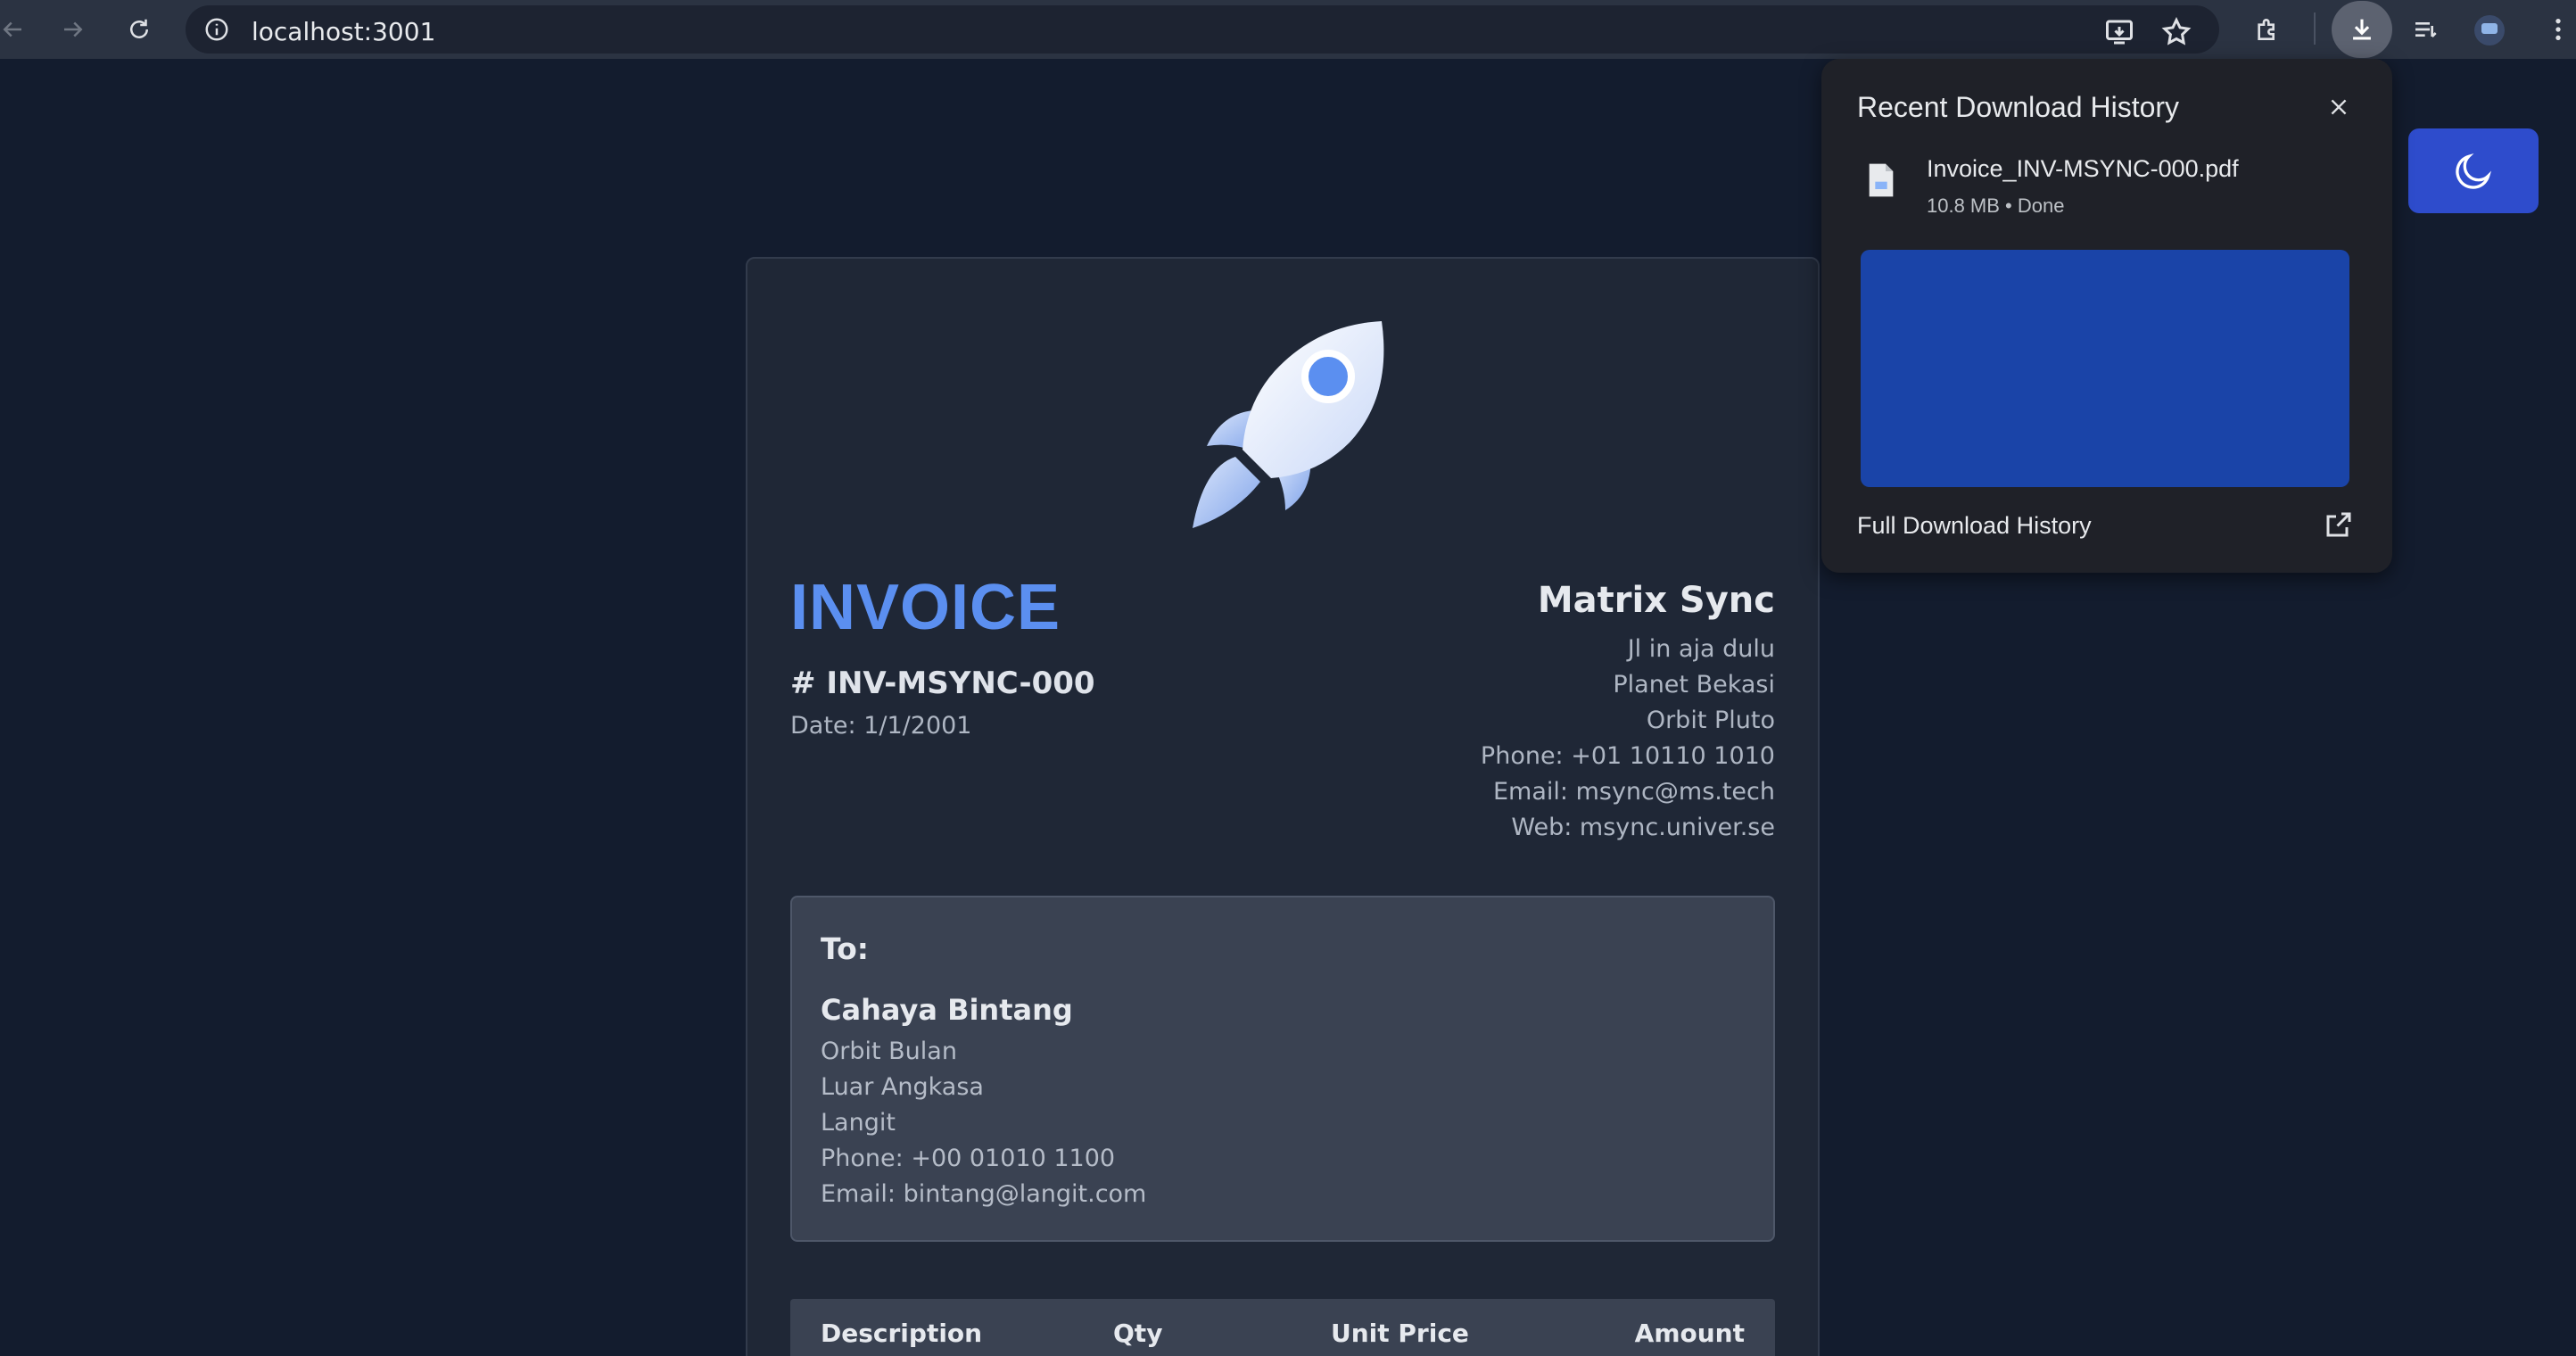 The image size is (2576, 1356). I want to click on moon-icon, so click(2474, 171).